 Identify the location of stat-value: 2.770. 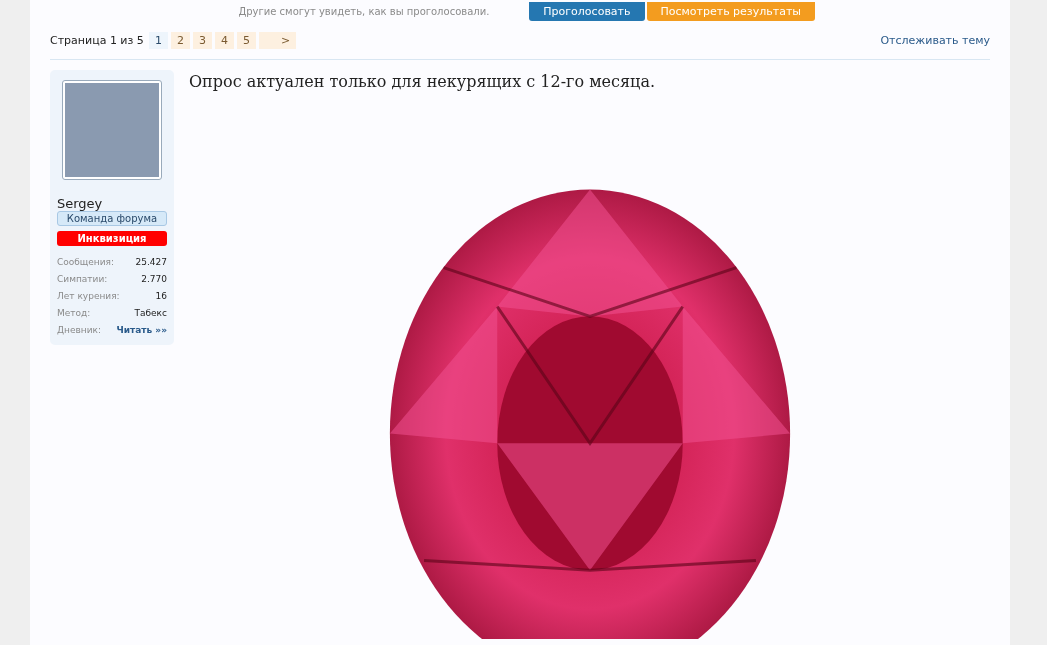
(154, 279).